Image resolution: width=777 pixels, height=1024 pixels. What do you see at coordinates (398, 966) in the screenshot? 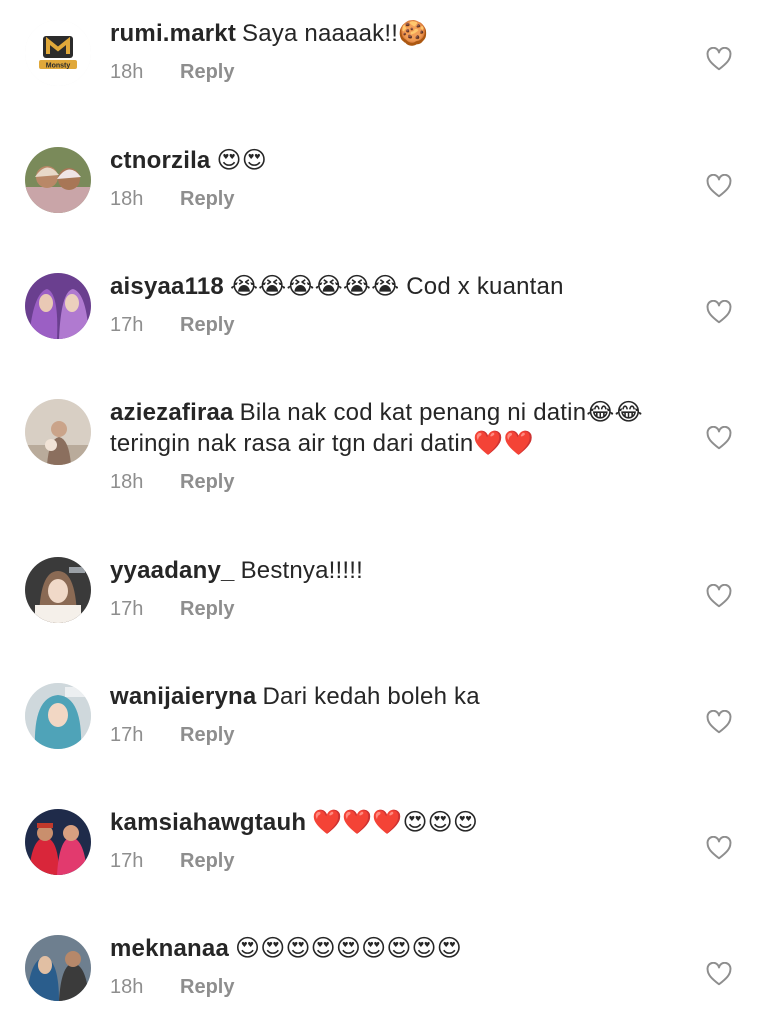
I see `comment-body: meknanaa 😍😍😍😍😍😍😍😍😍 18h Reply` at bounding box center [398, 966].